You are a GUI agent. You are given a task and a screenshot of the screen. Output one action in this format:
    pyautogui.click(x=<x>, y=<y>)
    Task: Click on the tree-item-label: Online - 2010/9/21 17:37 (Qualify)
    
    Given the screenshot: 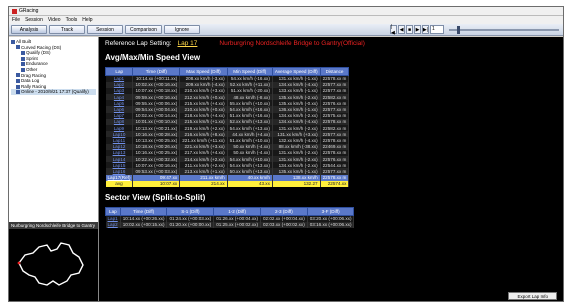 What is the action you would take?
    pyautogui.click(x=55, y=92)
    